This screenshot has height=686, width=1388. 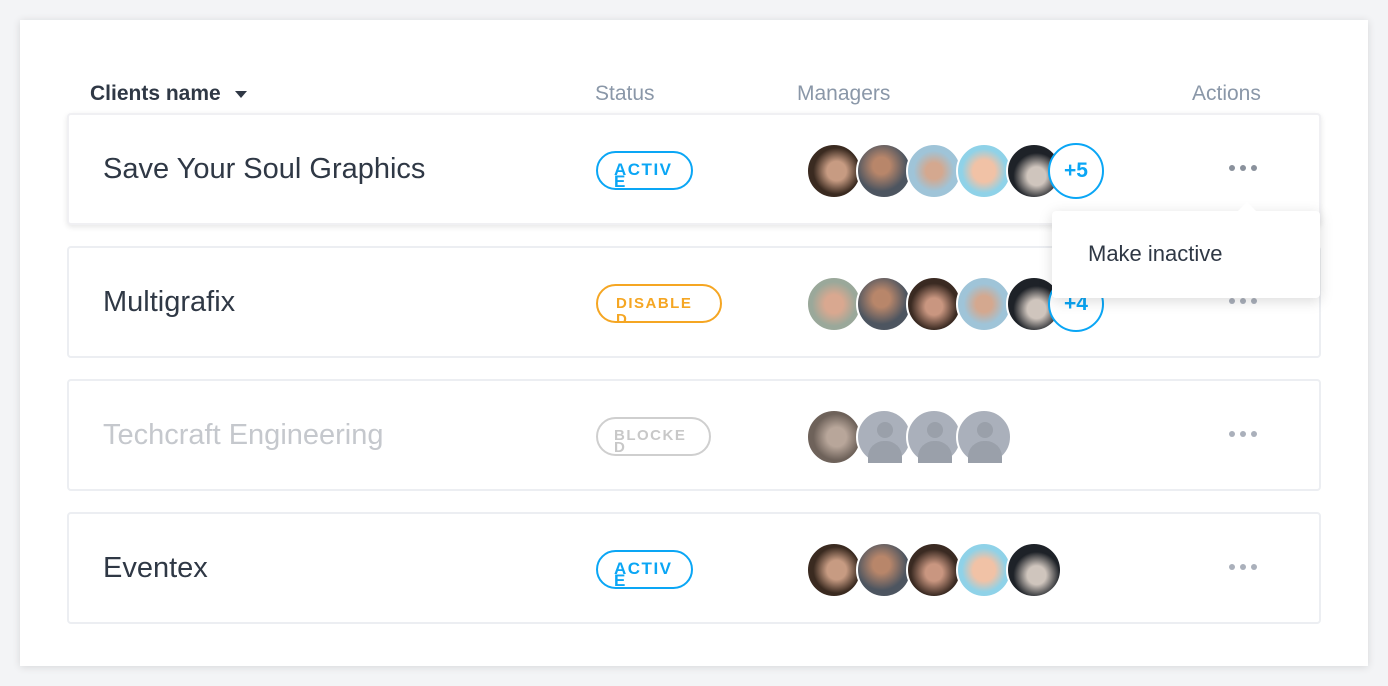 What do you see at coordinates (659, 303) in the screenshot?
I see `status-badge: DISABLED` at bounding box center [659, 303].